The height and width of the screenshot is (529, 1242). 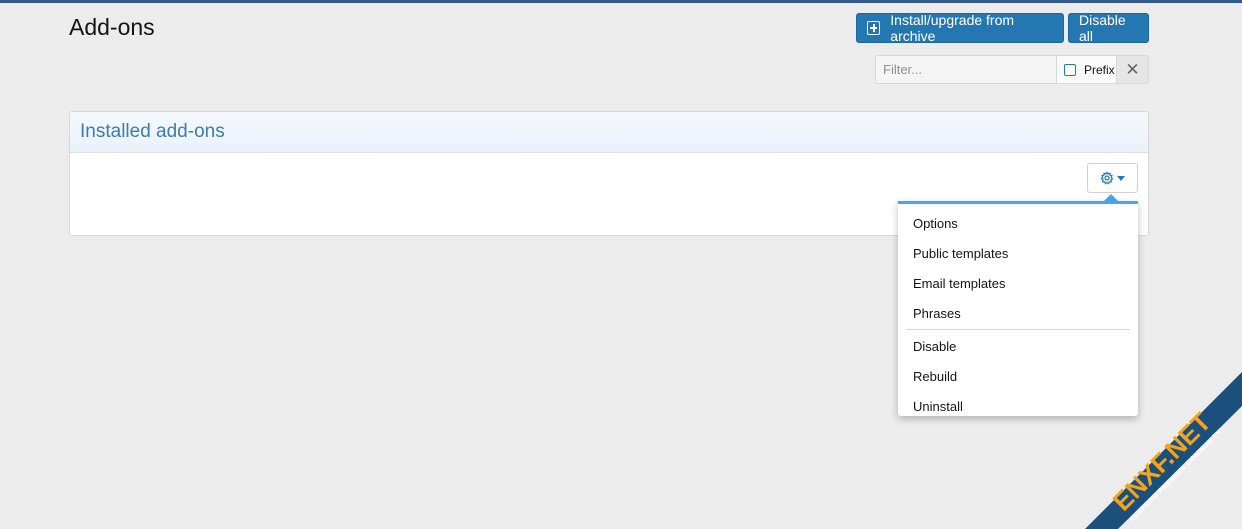 What do you see at coordinates (1018, 223) in the screenshot?
I see `menu-item-options: Options` at bounding box center [1018, 223].